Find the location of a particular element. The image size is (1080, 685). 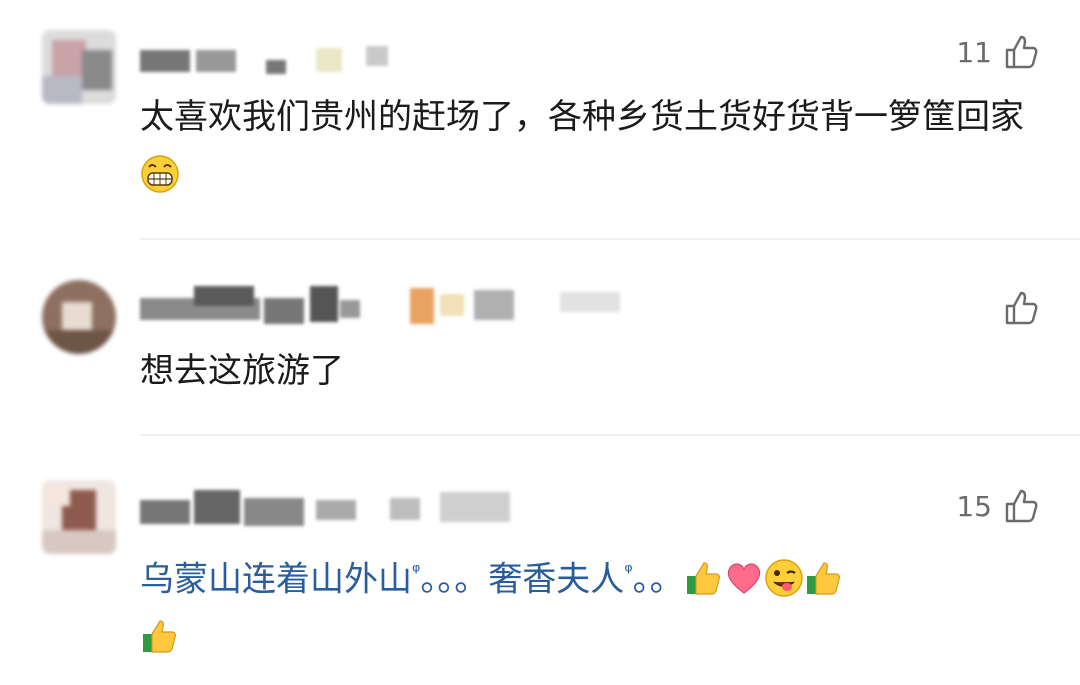

comment-text-content: 太喜欢我们贵州的赶场了，各种乡货土货好货背一箩筐回家 is located at coordinates (582, 117).